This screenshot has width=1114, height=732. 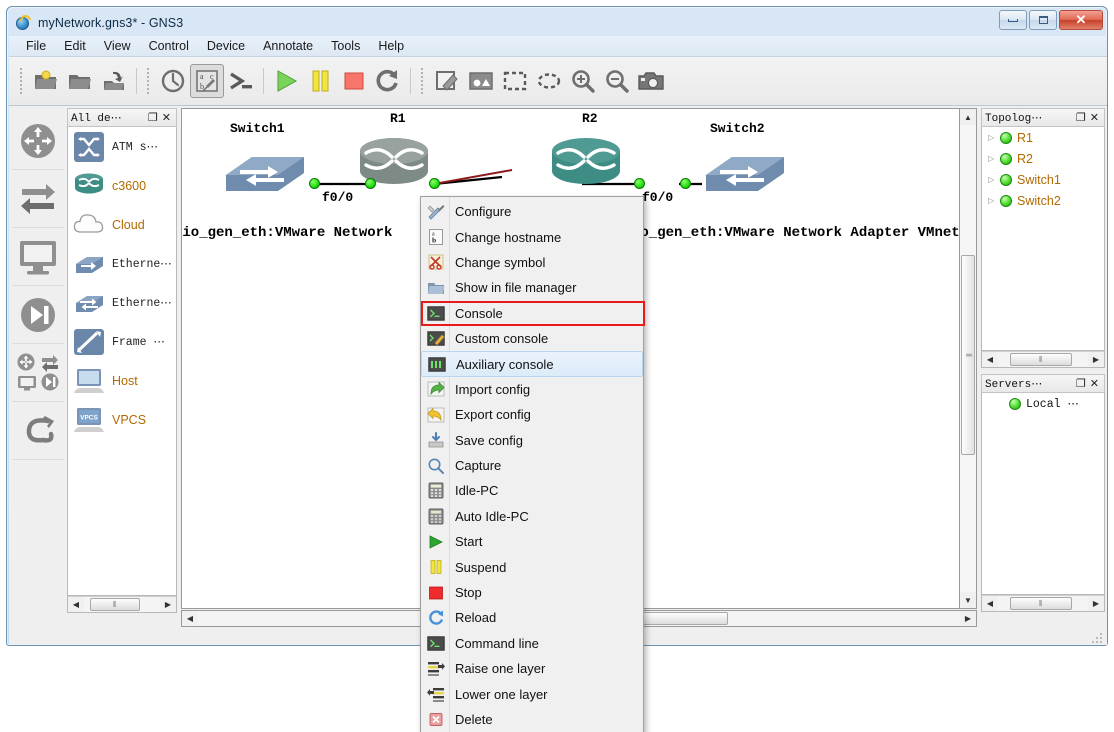 What do you see at coordinates (639, 183) in the screenshot?
I see `link-dot-r2-switch2` at bounding box center [639, 183].